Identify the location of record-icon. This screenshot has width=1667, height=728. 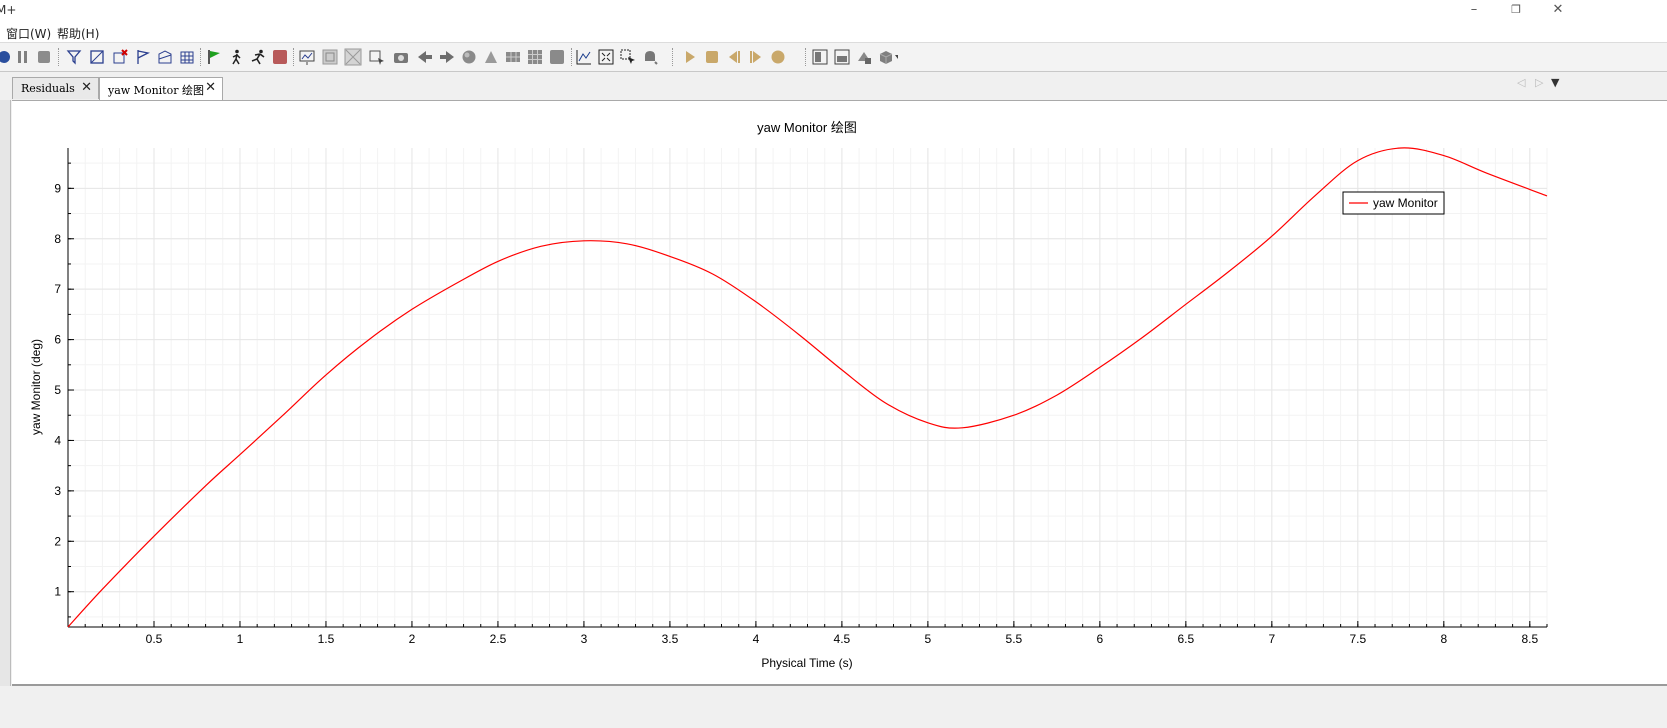
(7, 57).